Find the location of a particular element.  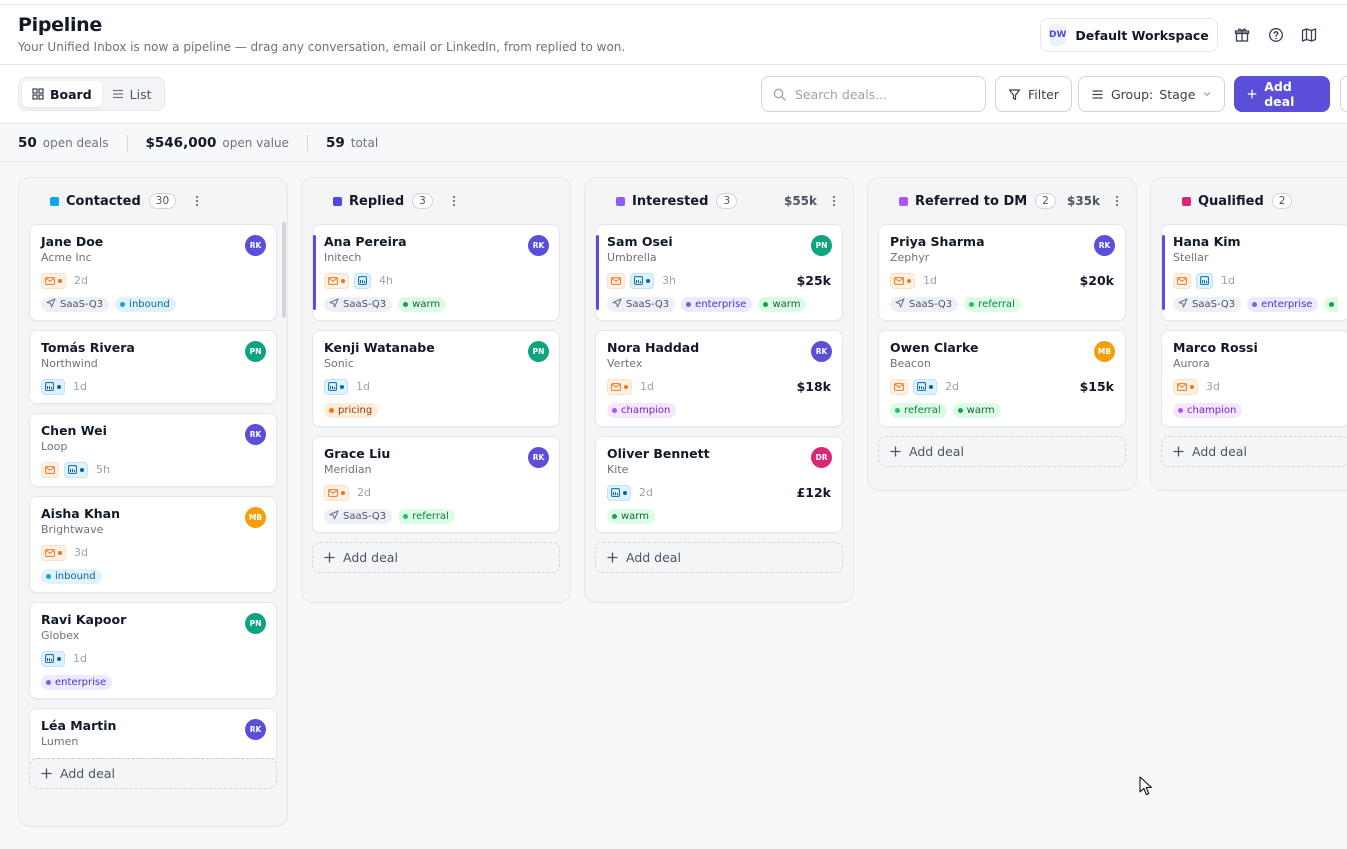

pricing-tag: pricing is located at coordinates (351, 410).